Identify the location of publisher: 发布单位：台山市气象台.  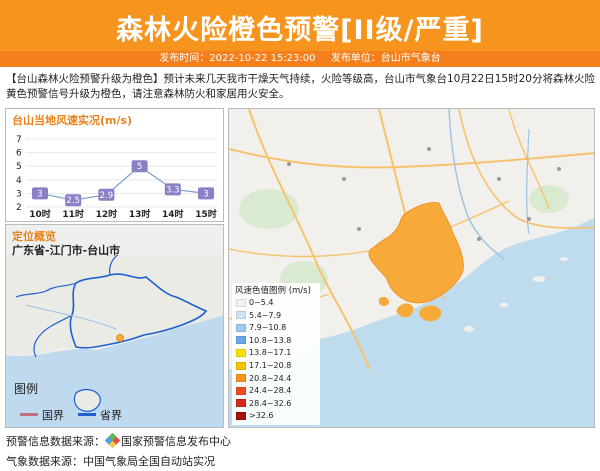
(385, 58).